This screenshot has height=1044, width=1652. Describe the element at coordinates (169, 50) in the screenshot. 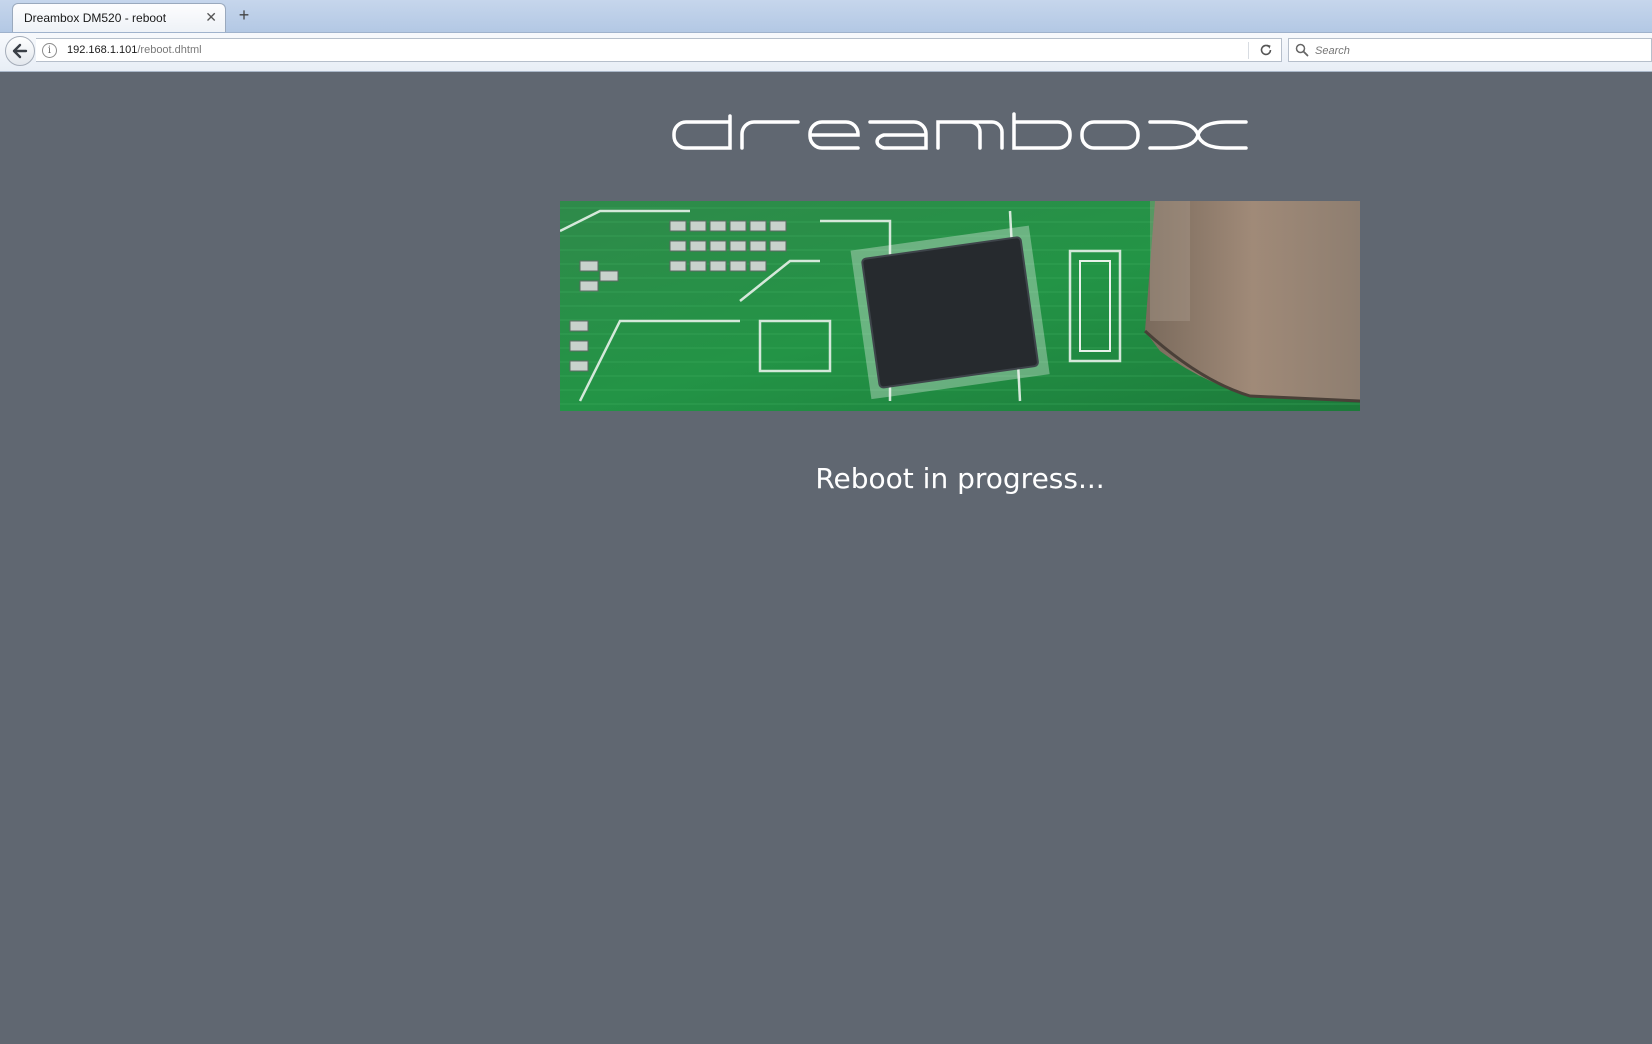

I see `url-path: /reboot.dhtml` at that location.